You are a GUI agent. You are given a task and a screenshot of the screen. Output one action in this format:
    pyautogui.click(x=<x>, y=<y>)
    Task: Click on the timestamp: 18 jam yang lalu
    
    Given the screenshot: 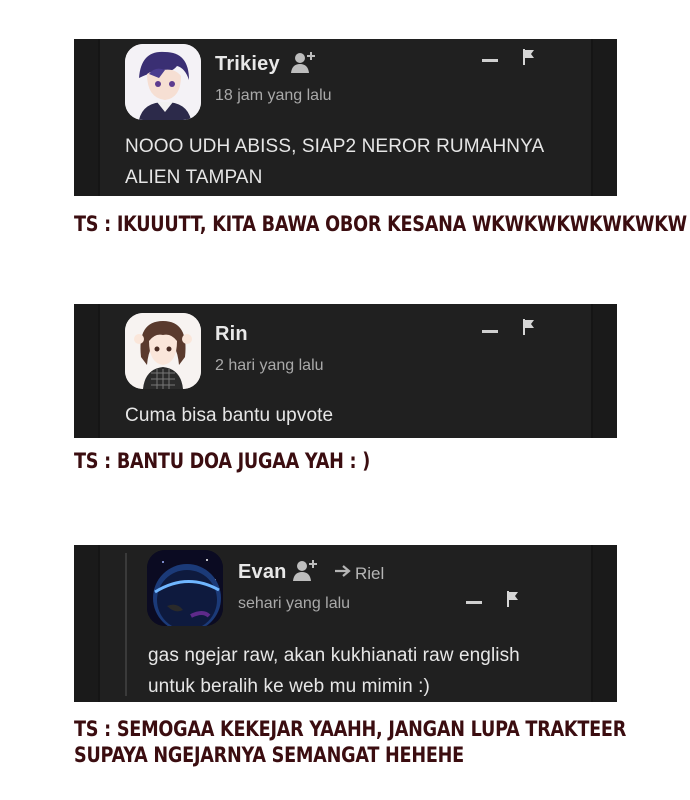 What is the action you would take?
    pyautogui.click(x=273, y=95)
    